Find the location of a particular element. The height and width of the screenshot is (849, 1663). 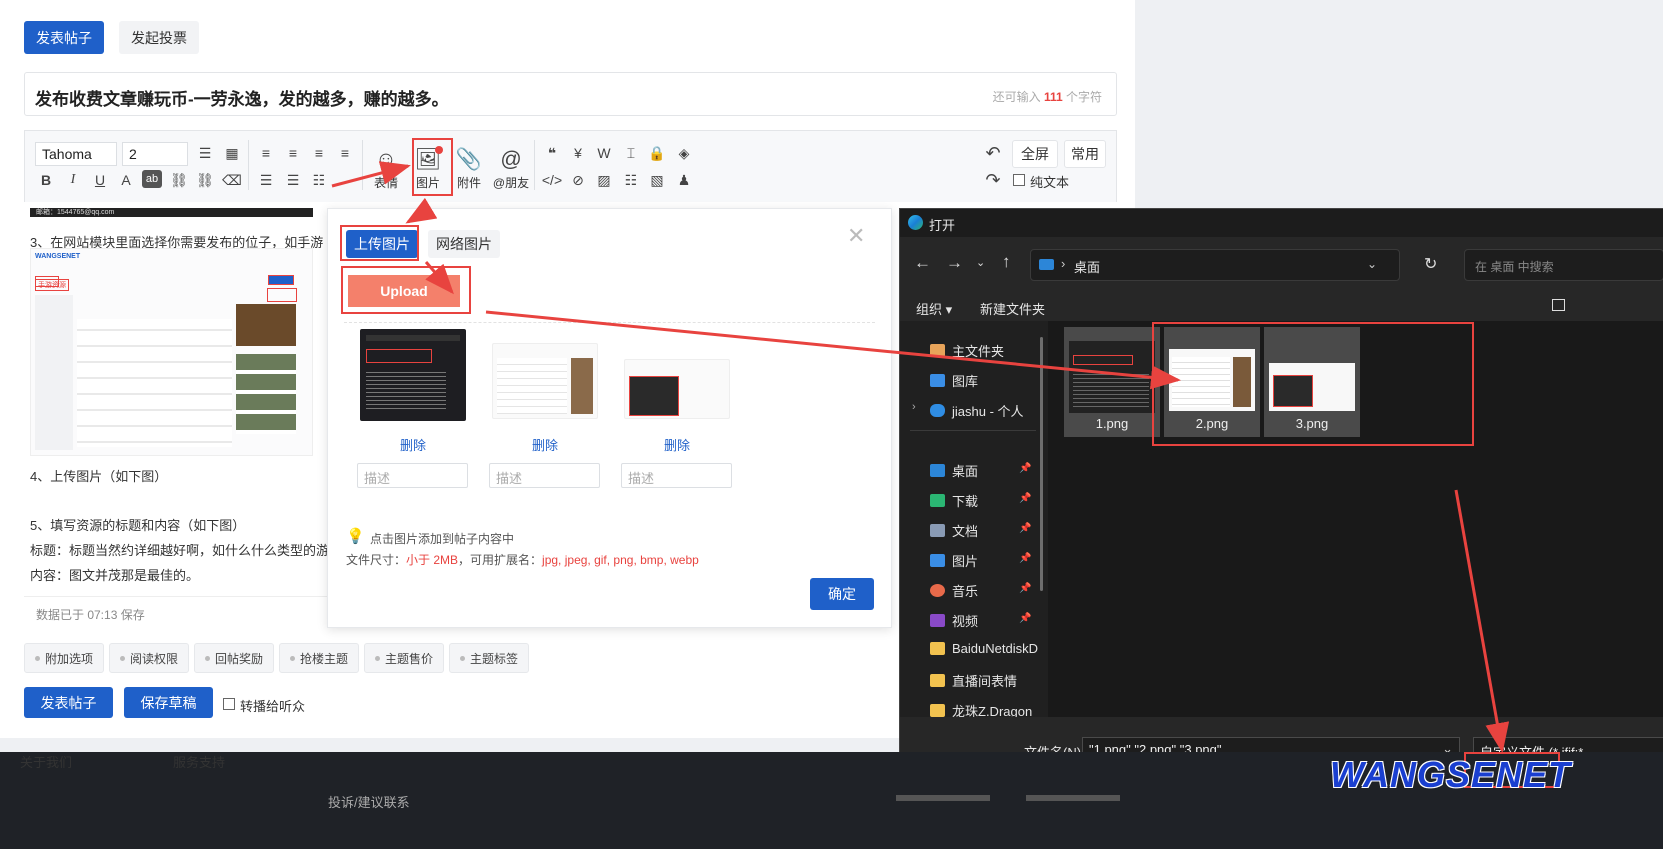

chevron-right-icon: › is located at coordinates (914, 407).